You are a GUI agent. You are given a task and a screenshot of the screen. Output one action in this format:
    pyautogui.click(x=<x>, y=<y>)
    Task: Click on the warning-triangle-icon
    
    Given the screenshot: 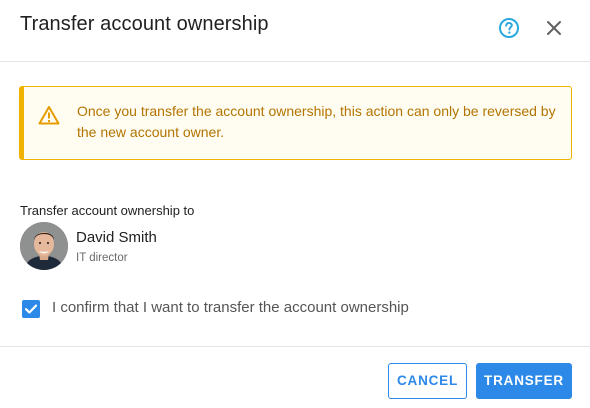 What is the action you would take?
    pyautogui.click(x=49, y=115)
    